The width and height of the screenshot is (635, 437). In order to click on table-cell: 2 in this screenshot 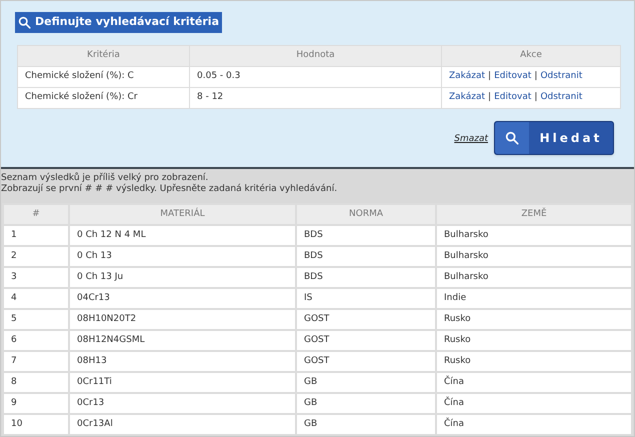, I will do `click(36, 256)`.